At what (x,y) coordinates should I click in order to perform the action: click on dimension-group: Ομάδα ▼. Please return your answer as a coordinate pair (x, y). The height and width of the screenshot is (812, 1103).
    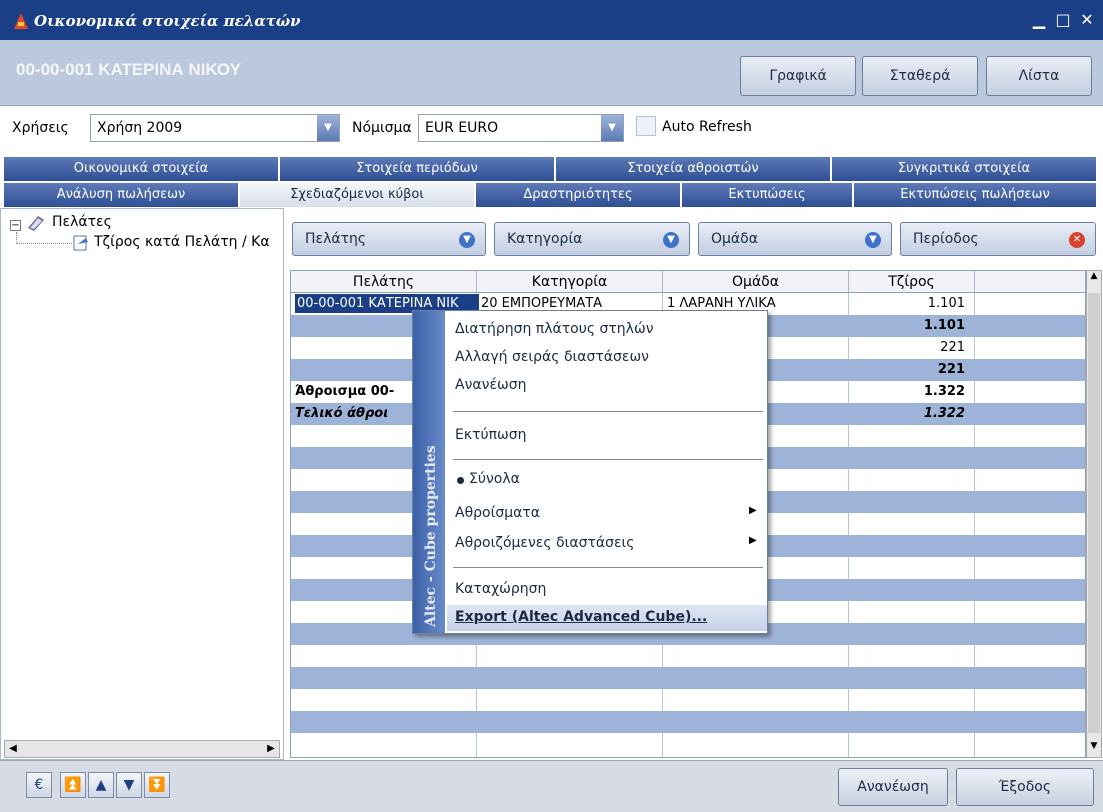
    Looking at the image, I should click on (795, 239).